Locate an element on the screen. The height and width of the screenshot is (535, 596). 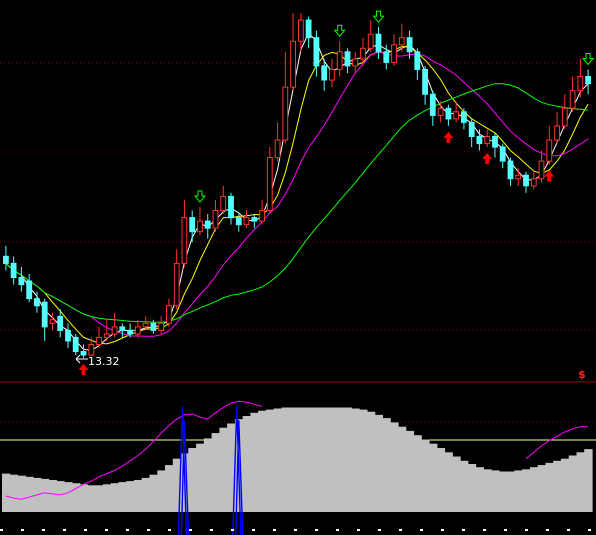
low-price-label: 13.32 is located at coordinates (104, 361).